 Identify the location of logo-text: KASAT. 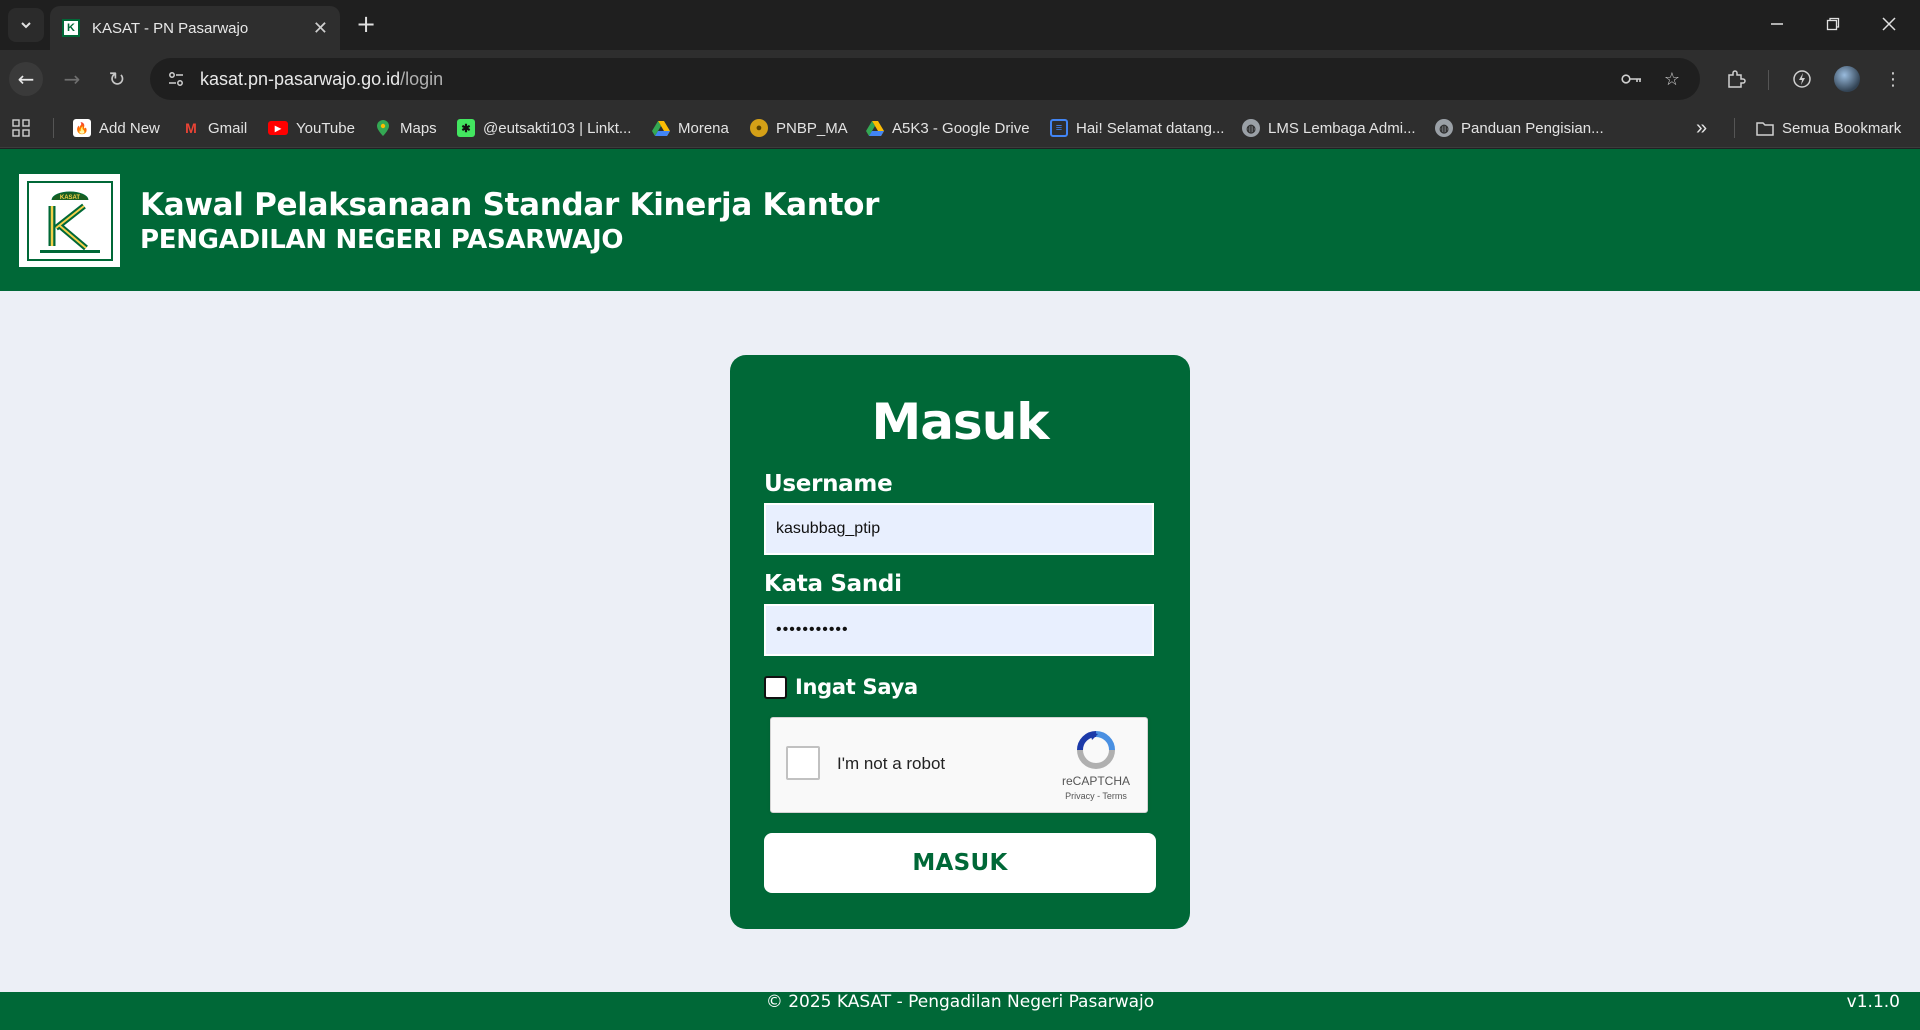
(69, 198).